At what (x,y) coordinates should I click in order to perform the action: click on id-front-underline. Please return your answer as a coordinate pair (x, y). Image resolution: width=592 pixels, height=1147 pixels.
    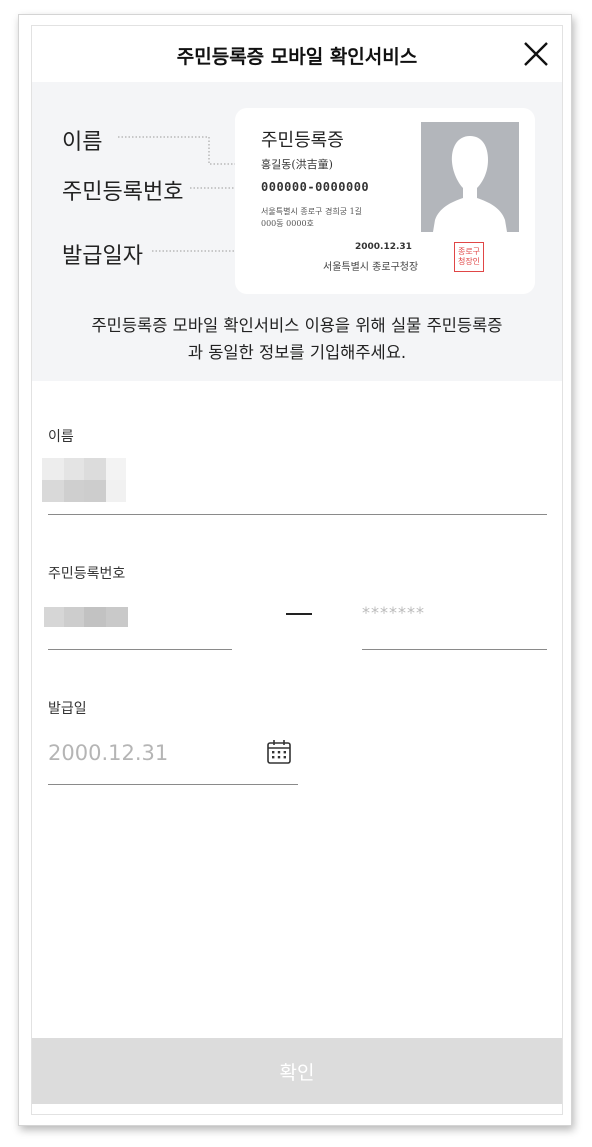
    Looking at the image, I should click on (140, 649).